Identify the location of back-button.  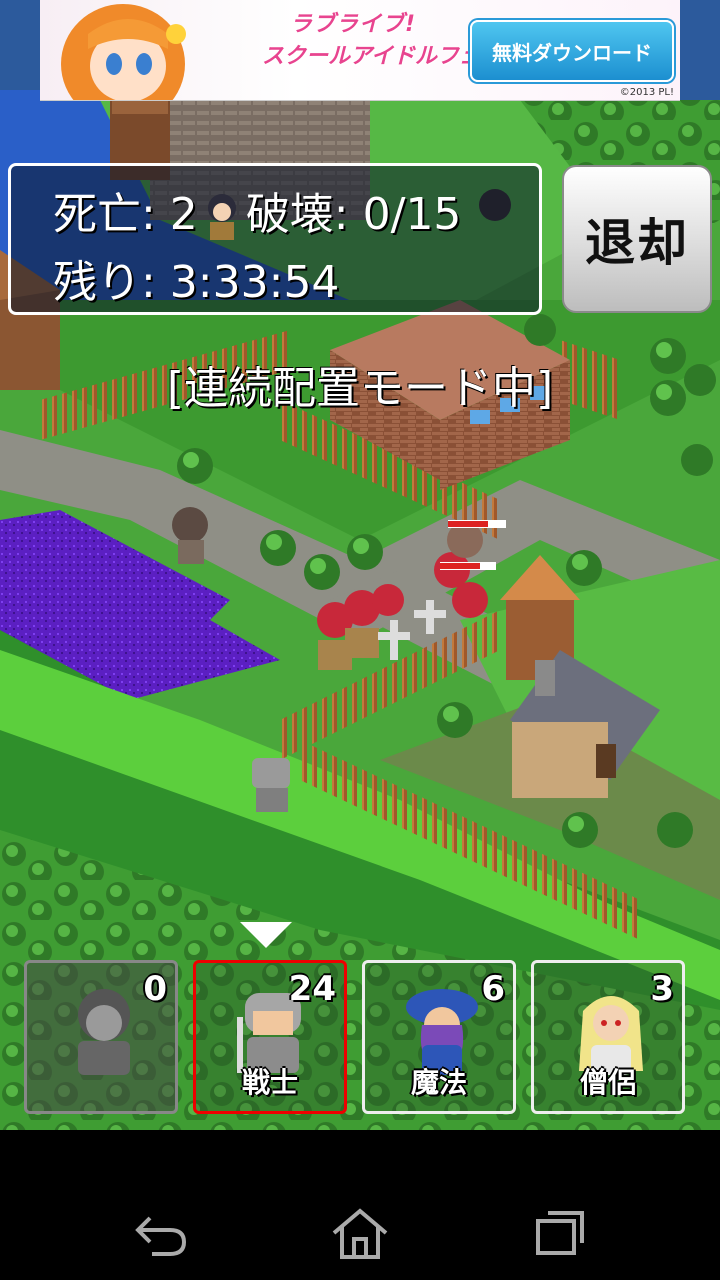
(160, 1233).